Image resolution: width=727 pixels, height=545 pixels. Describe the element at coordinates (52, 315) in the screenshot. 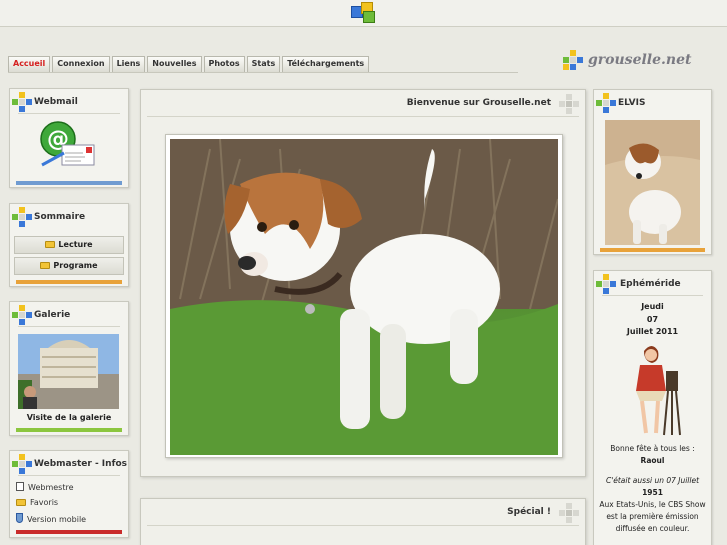

I see `galerie-title: Galerie` at that location.